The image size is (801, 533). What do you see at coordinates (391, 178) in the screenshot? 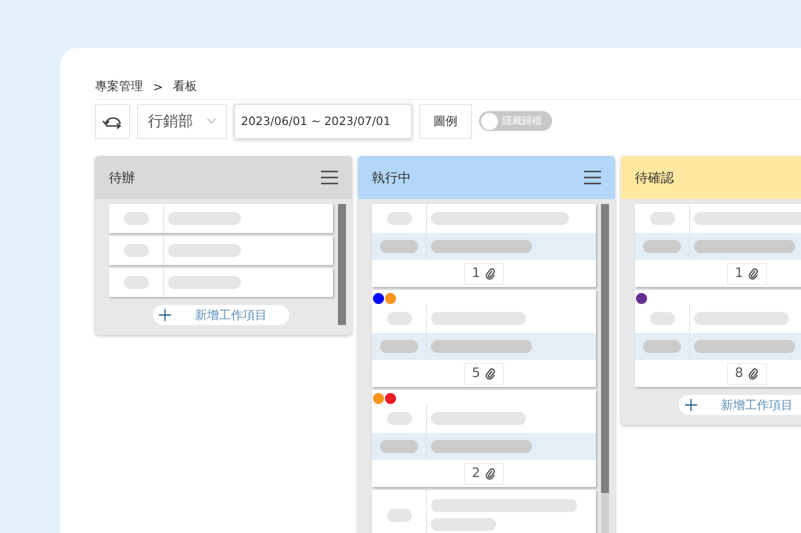
I see `column-title: 執行中` at bounding box center [391, 178].